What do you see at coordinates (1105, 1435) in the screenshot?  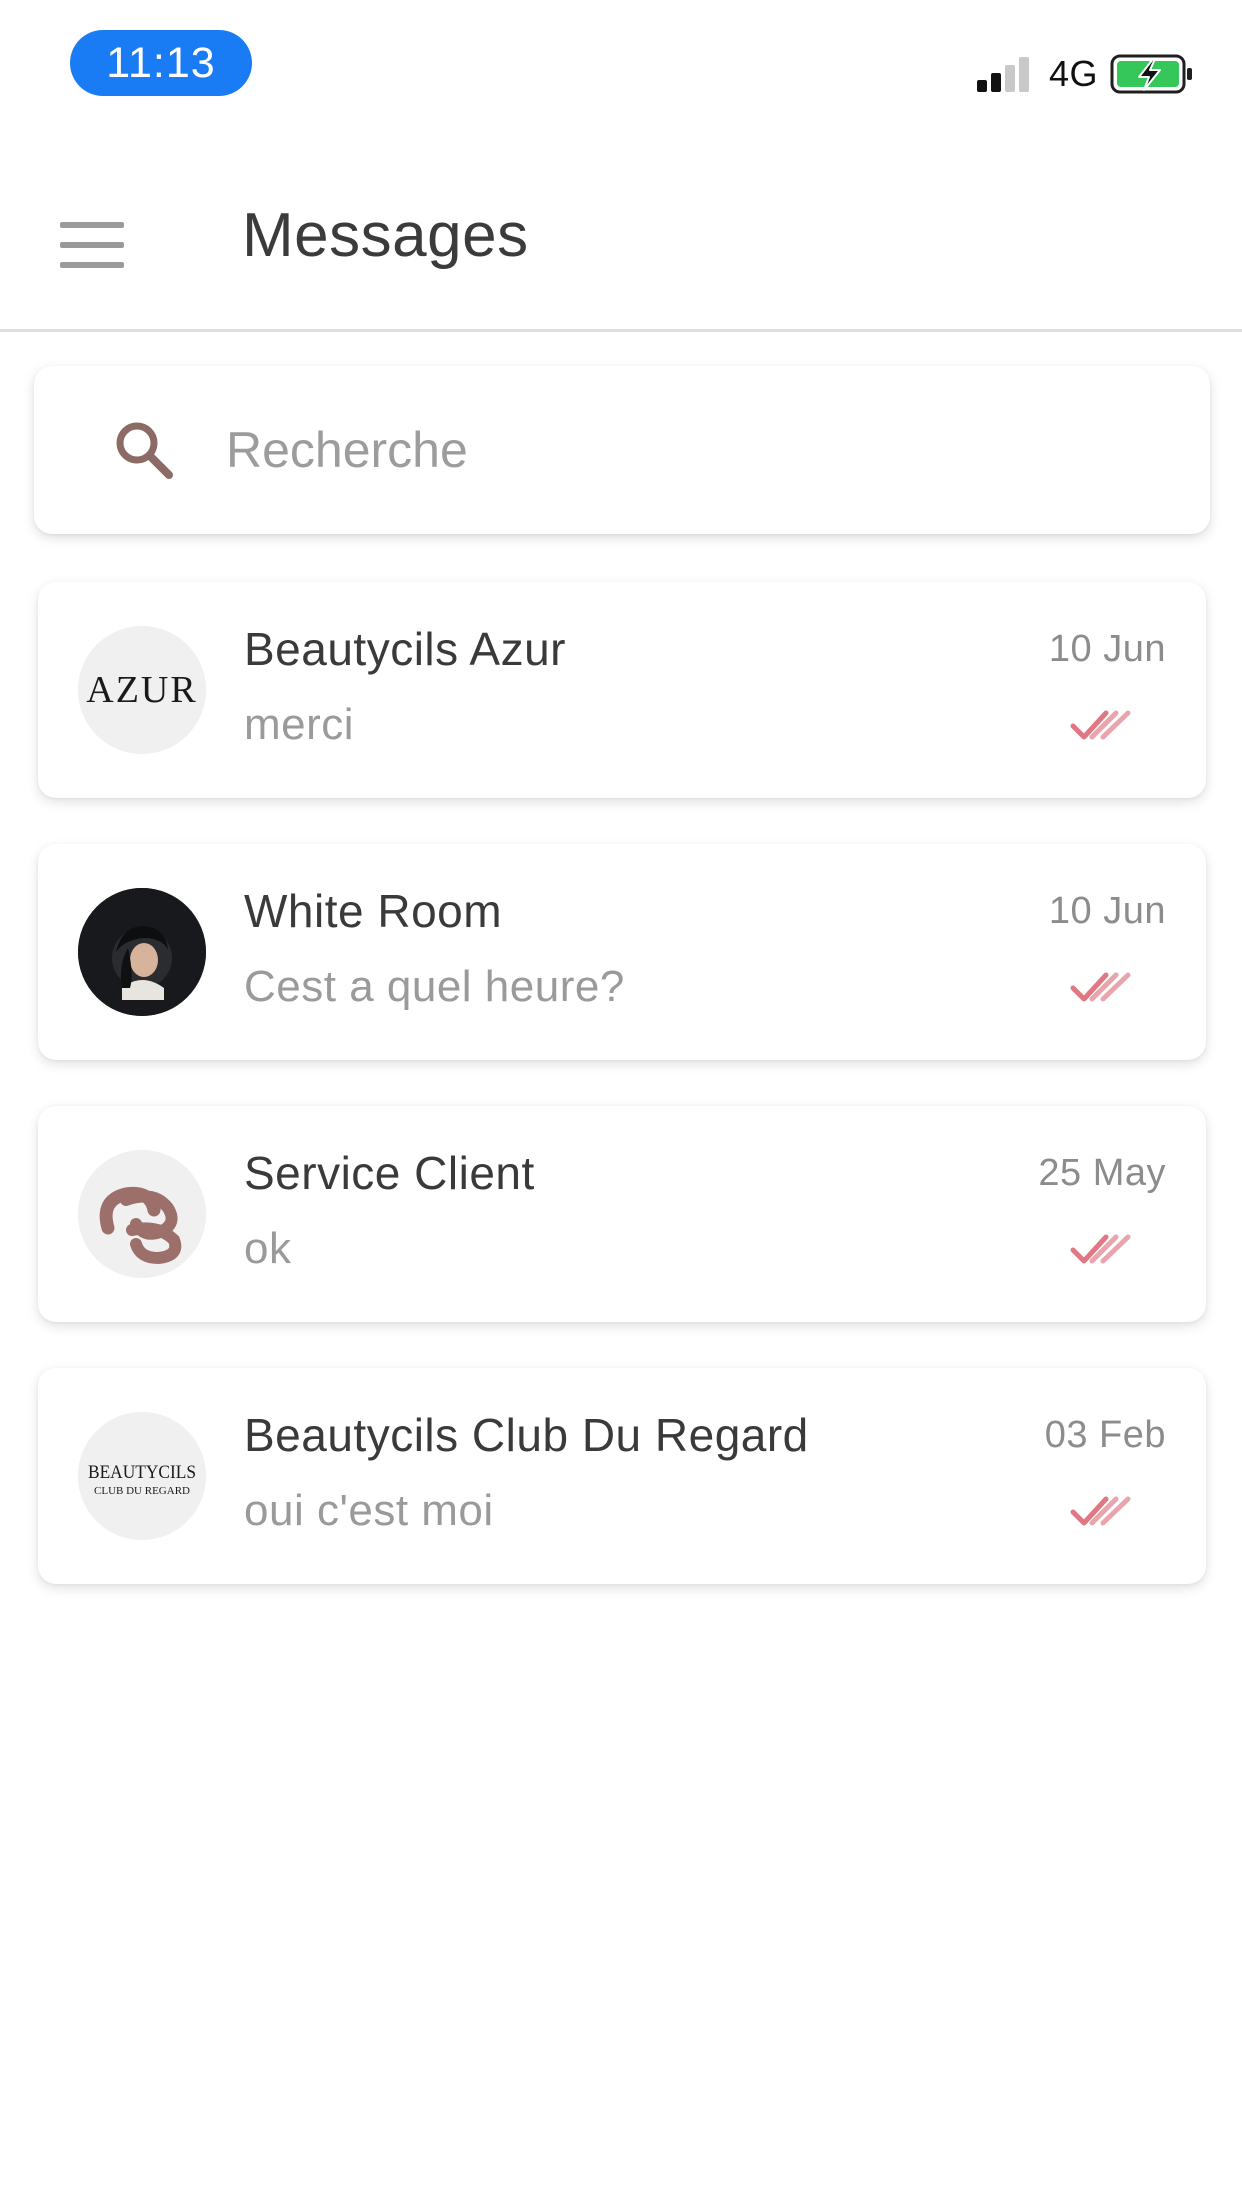 I see `conversation-date: 03 Feb` at bounding box center [1105, 1435].